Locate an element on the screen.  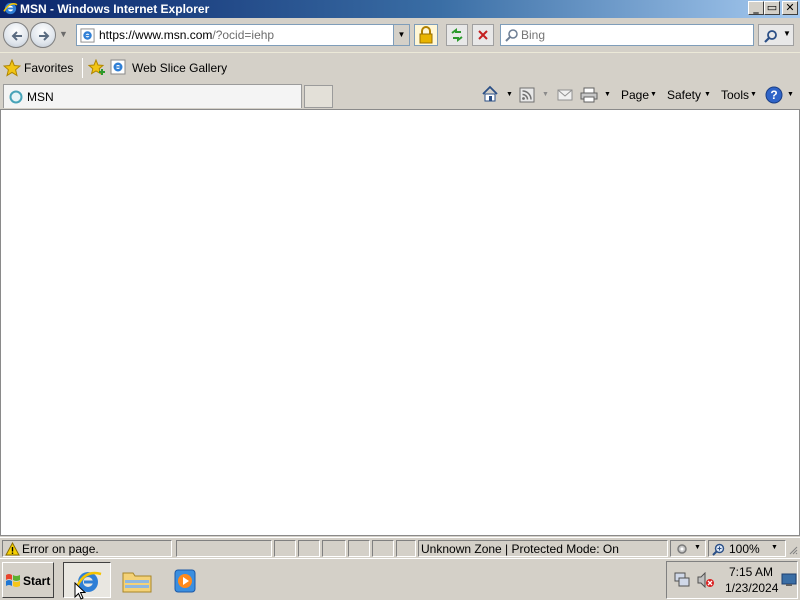
feeds-dropdown-icon: ▼ is located at coordinates (545, 94).